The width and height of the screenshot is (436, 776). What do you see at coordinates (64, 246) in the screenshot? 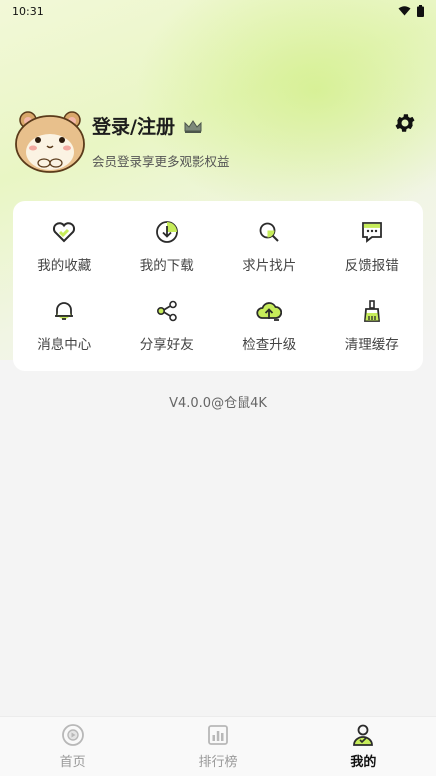
I see `menu-item-favorites: 我的收藏` at bounding box center [64, 246].